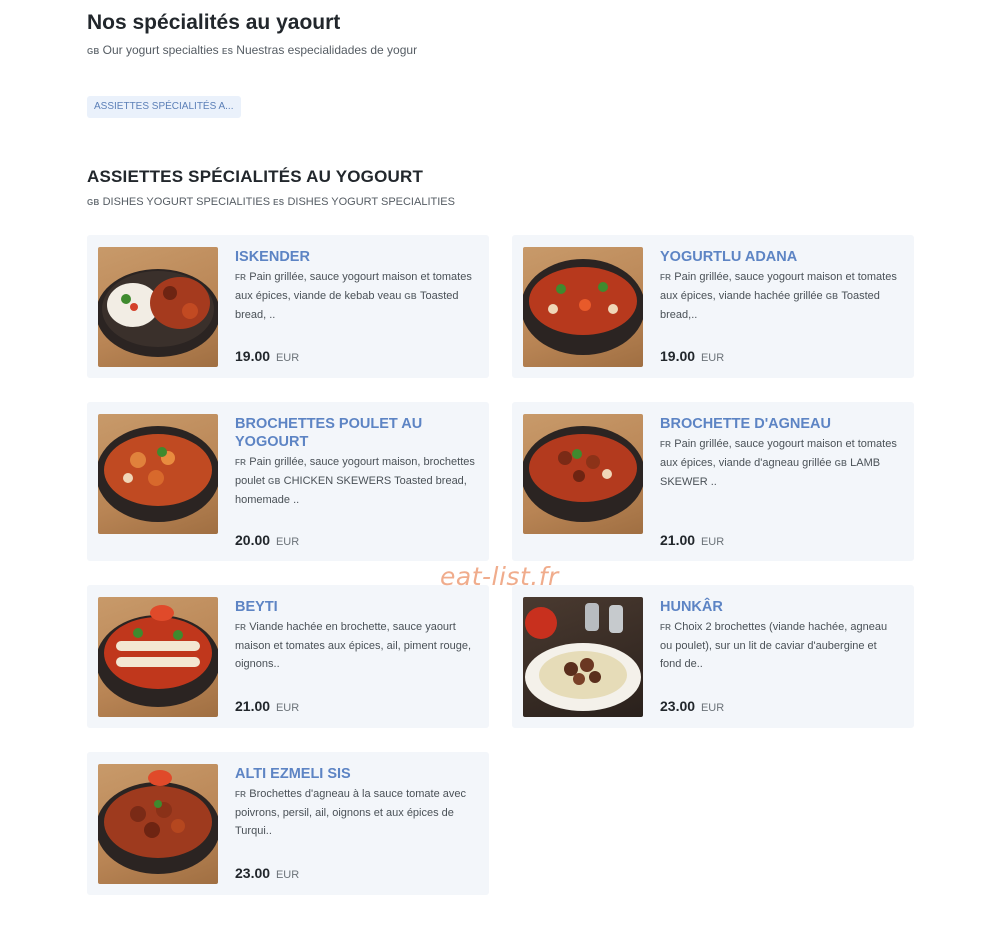 The width and height of the screenshot is (989, 927). What do you see at coordinates (780, 424) in the screenshot?
I see `item-name: BROCHETTE D'AGNEAU` at bounding box center [780, 424].